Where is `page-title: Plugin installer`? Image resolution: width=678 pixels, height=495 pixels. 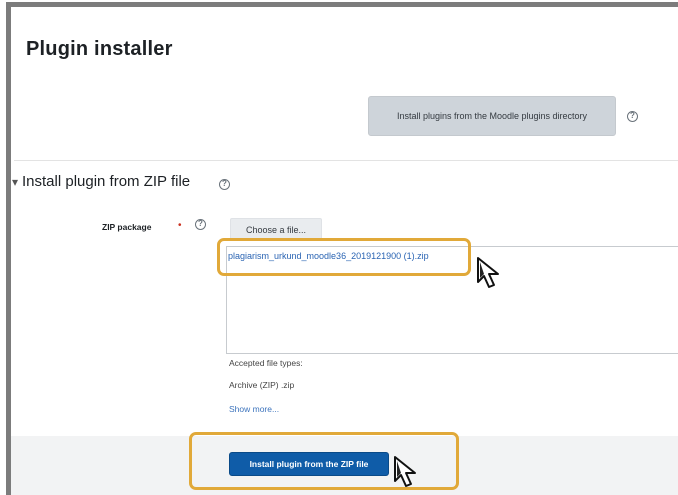 page-title: Plugin installer is located at coordinates (99, 49).